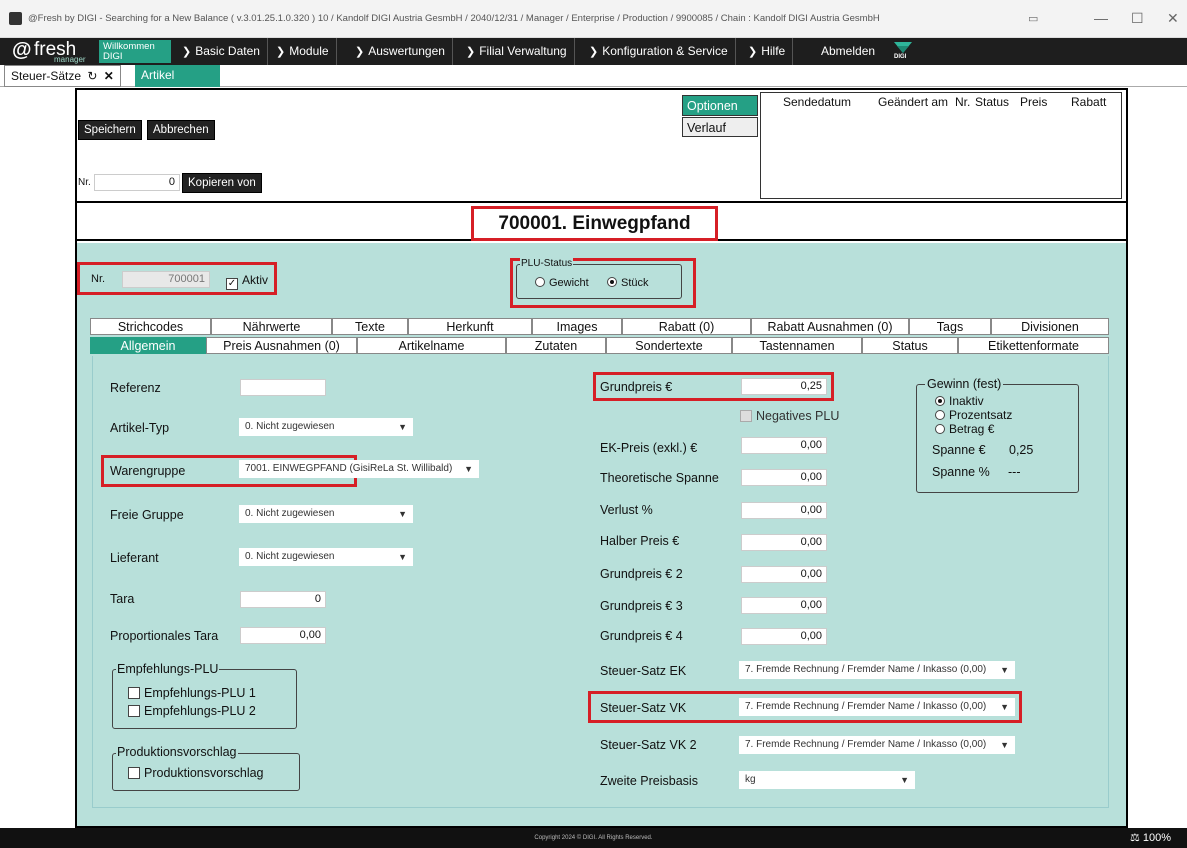 This screenshot has width=1187, height=848. Describe the element at coordinates (562, 283) in the screenshot. I see `weight-radio: Gewicht` at that location.